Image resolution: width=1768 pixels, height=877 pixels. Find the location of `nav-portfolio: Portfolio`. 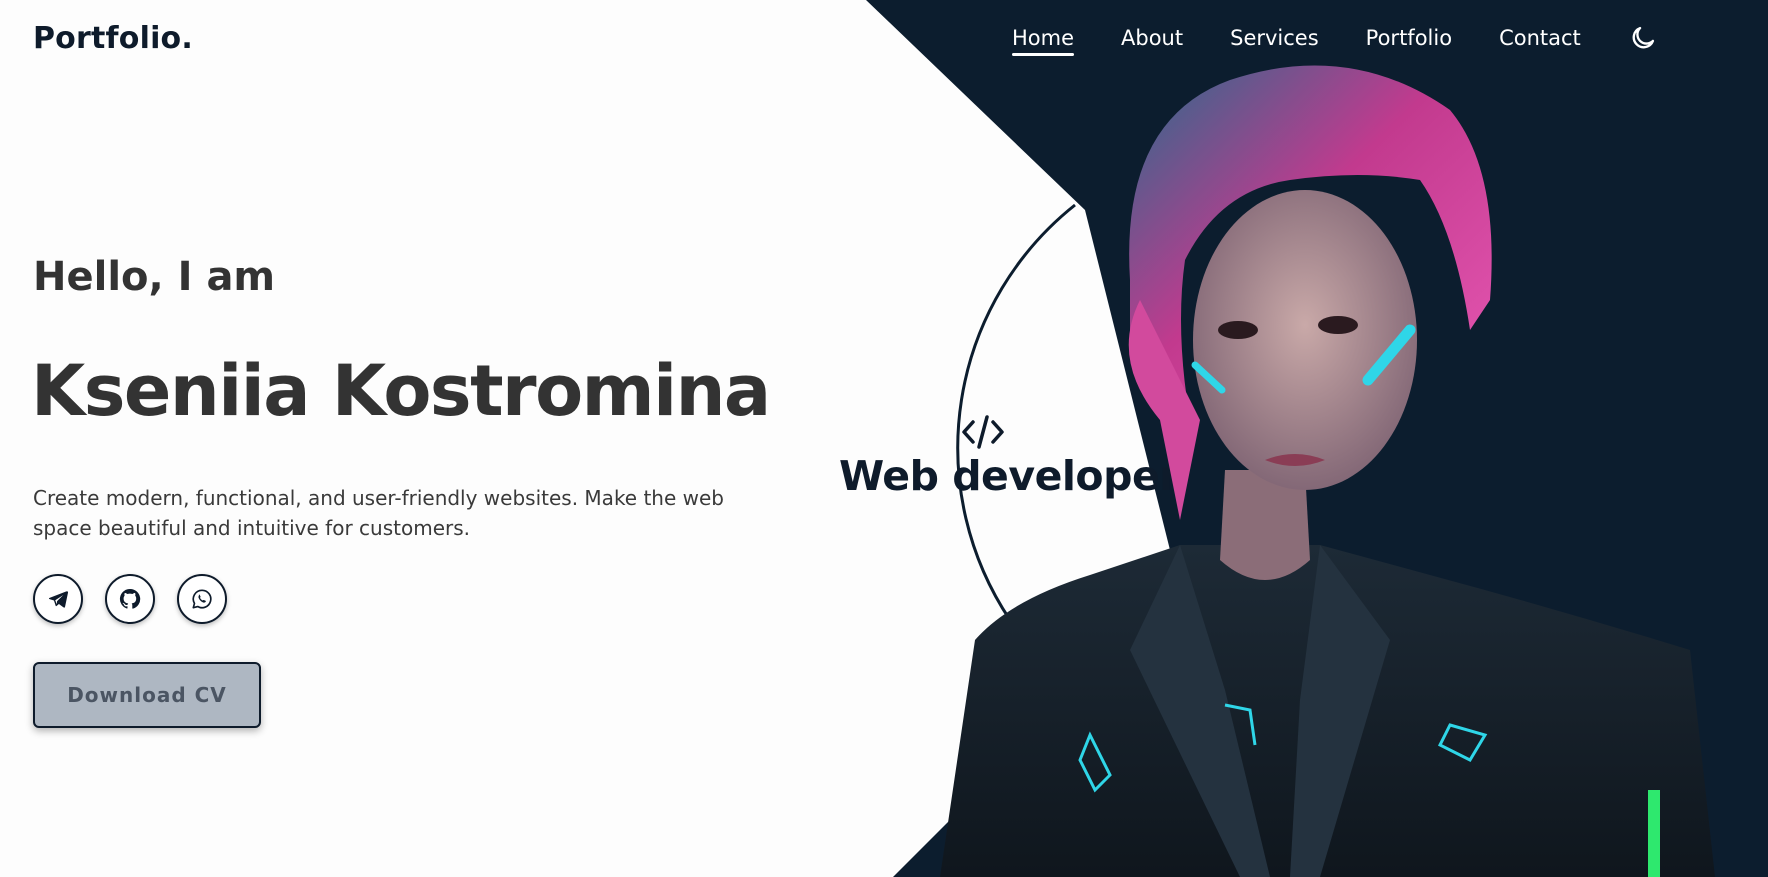

nav-portfolio: Portfolio is located at coordinates (1409, 41).